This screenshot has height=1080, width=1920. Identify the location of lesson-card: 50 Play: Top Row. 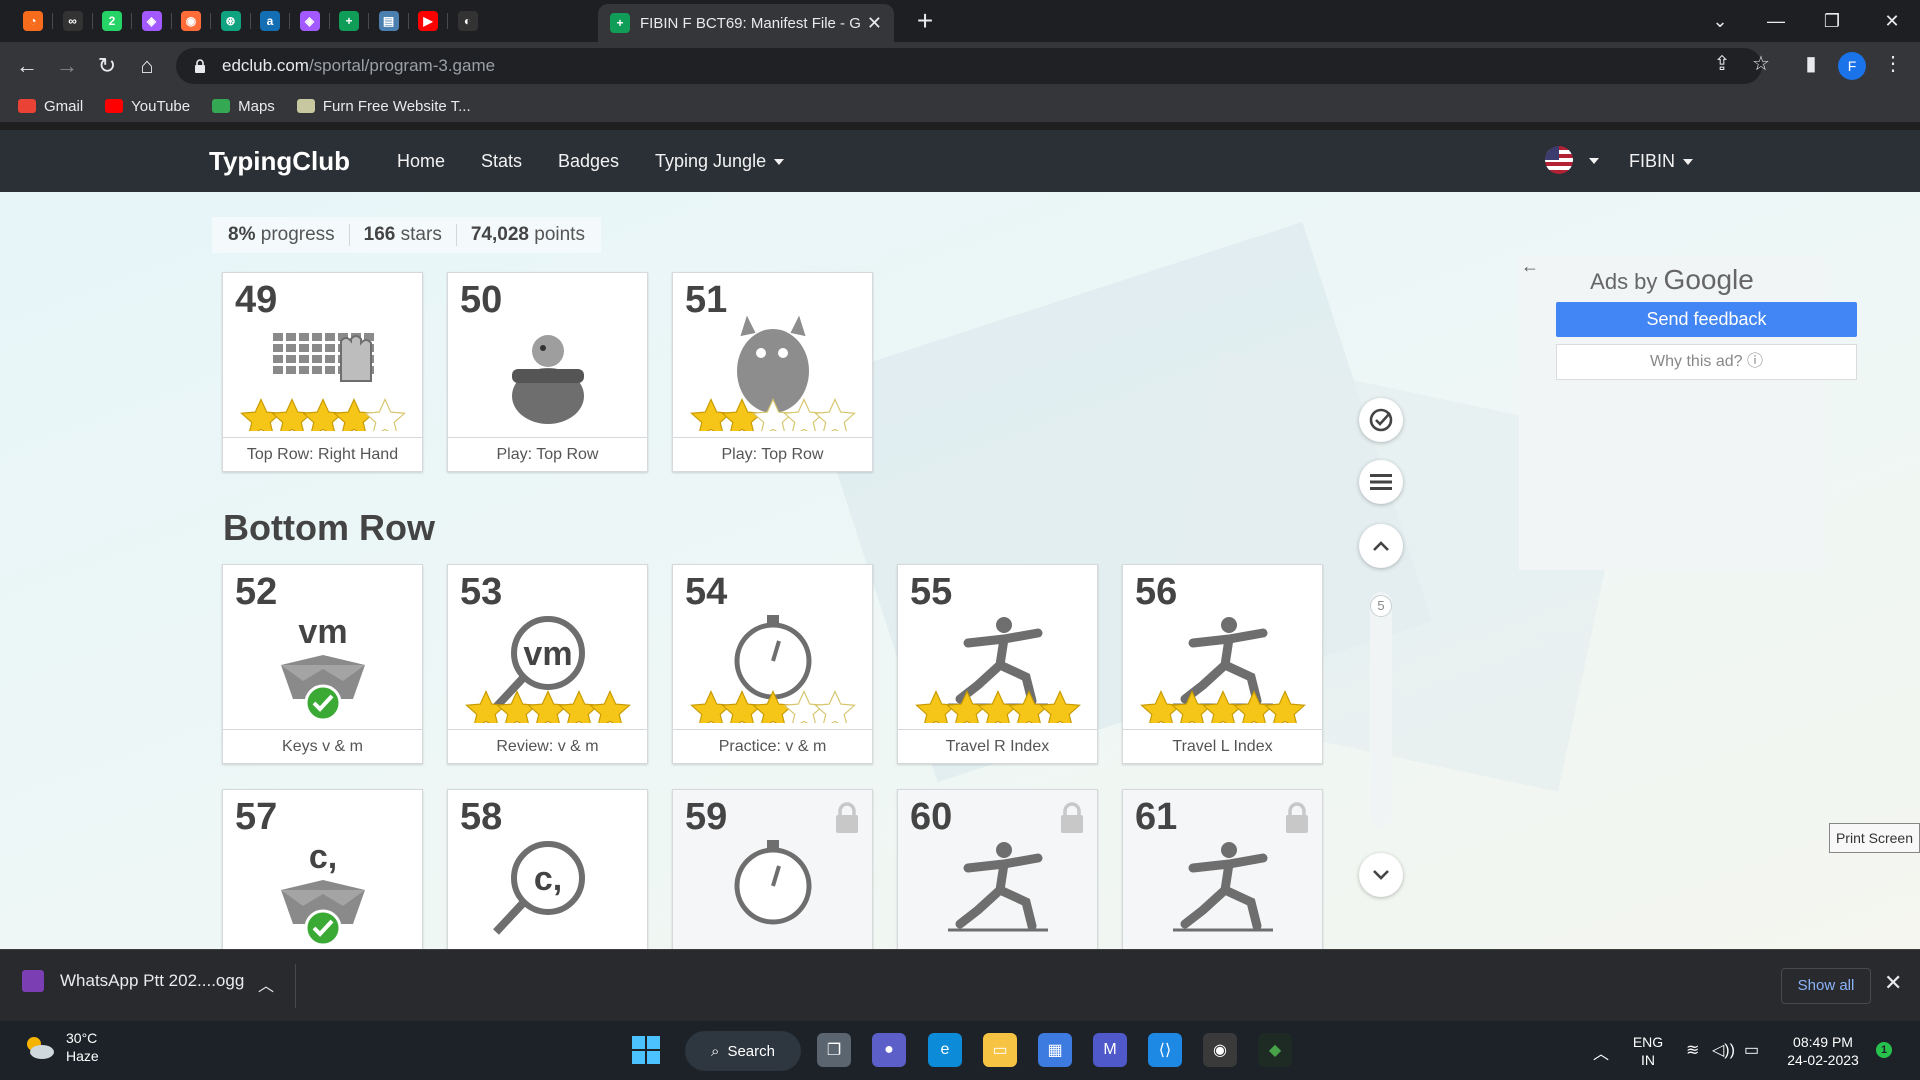
(547, 372).